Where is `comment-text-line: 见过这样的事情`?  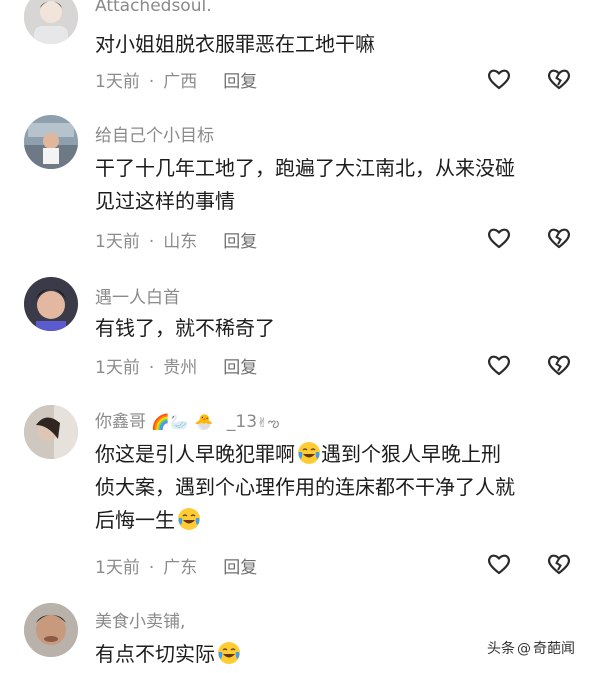
comment-text-line: 见过这样的事情 is located at coordinates (165, 201).